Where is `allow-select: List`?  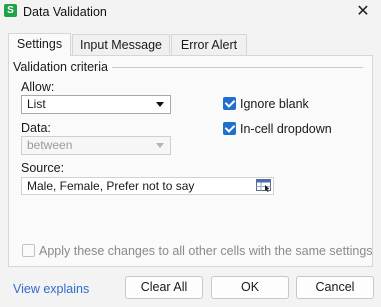 allow-select: List is located at coordinates (96, 104).